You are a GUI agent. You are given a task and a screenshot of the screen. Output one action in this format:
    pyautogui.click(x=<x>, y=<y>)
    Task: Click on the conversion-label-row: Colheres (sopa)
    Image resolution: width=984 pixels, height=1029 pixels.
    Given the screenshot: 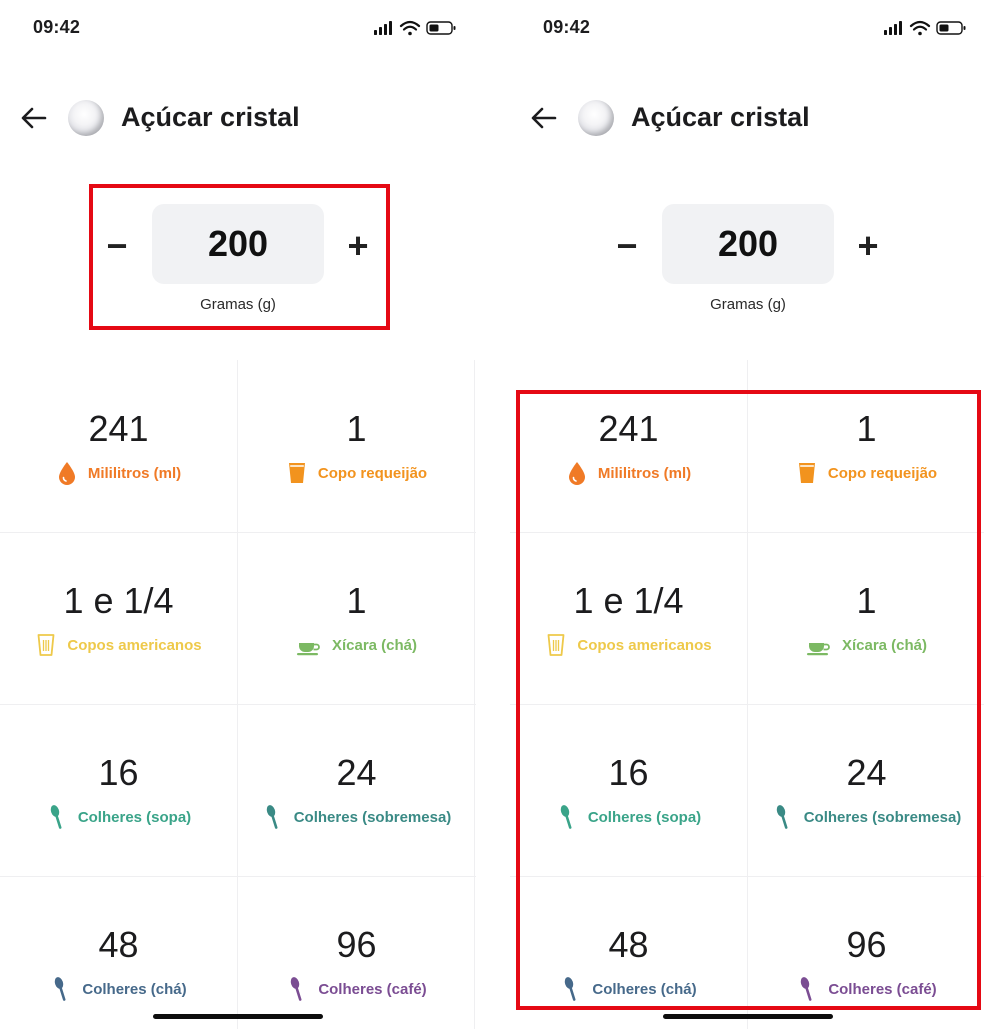 What is the action you would take?
    pyautogui.click(x=118, y=817)
    